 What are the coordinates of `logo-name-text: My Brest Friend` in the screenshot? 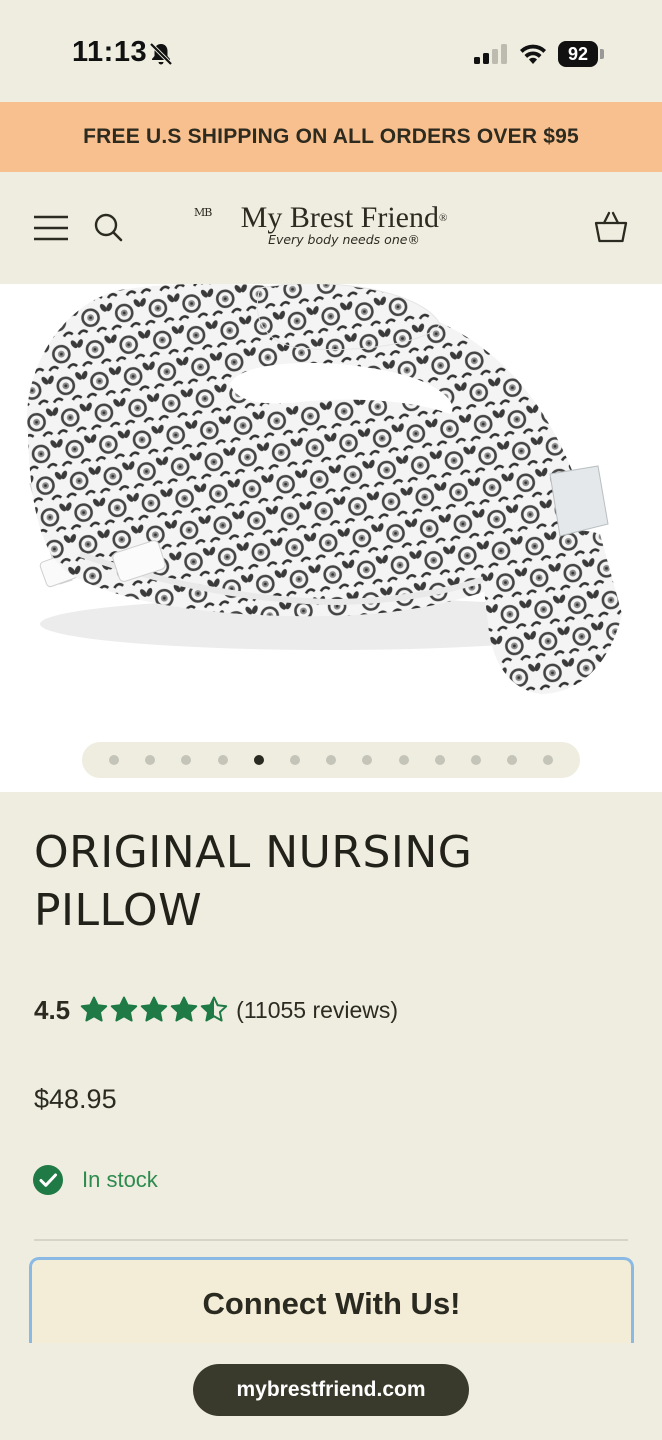 It's located at (339, 217).